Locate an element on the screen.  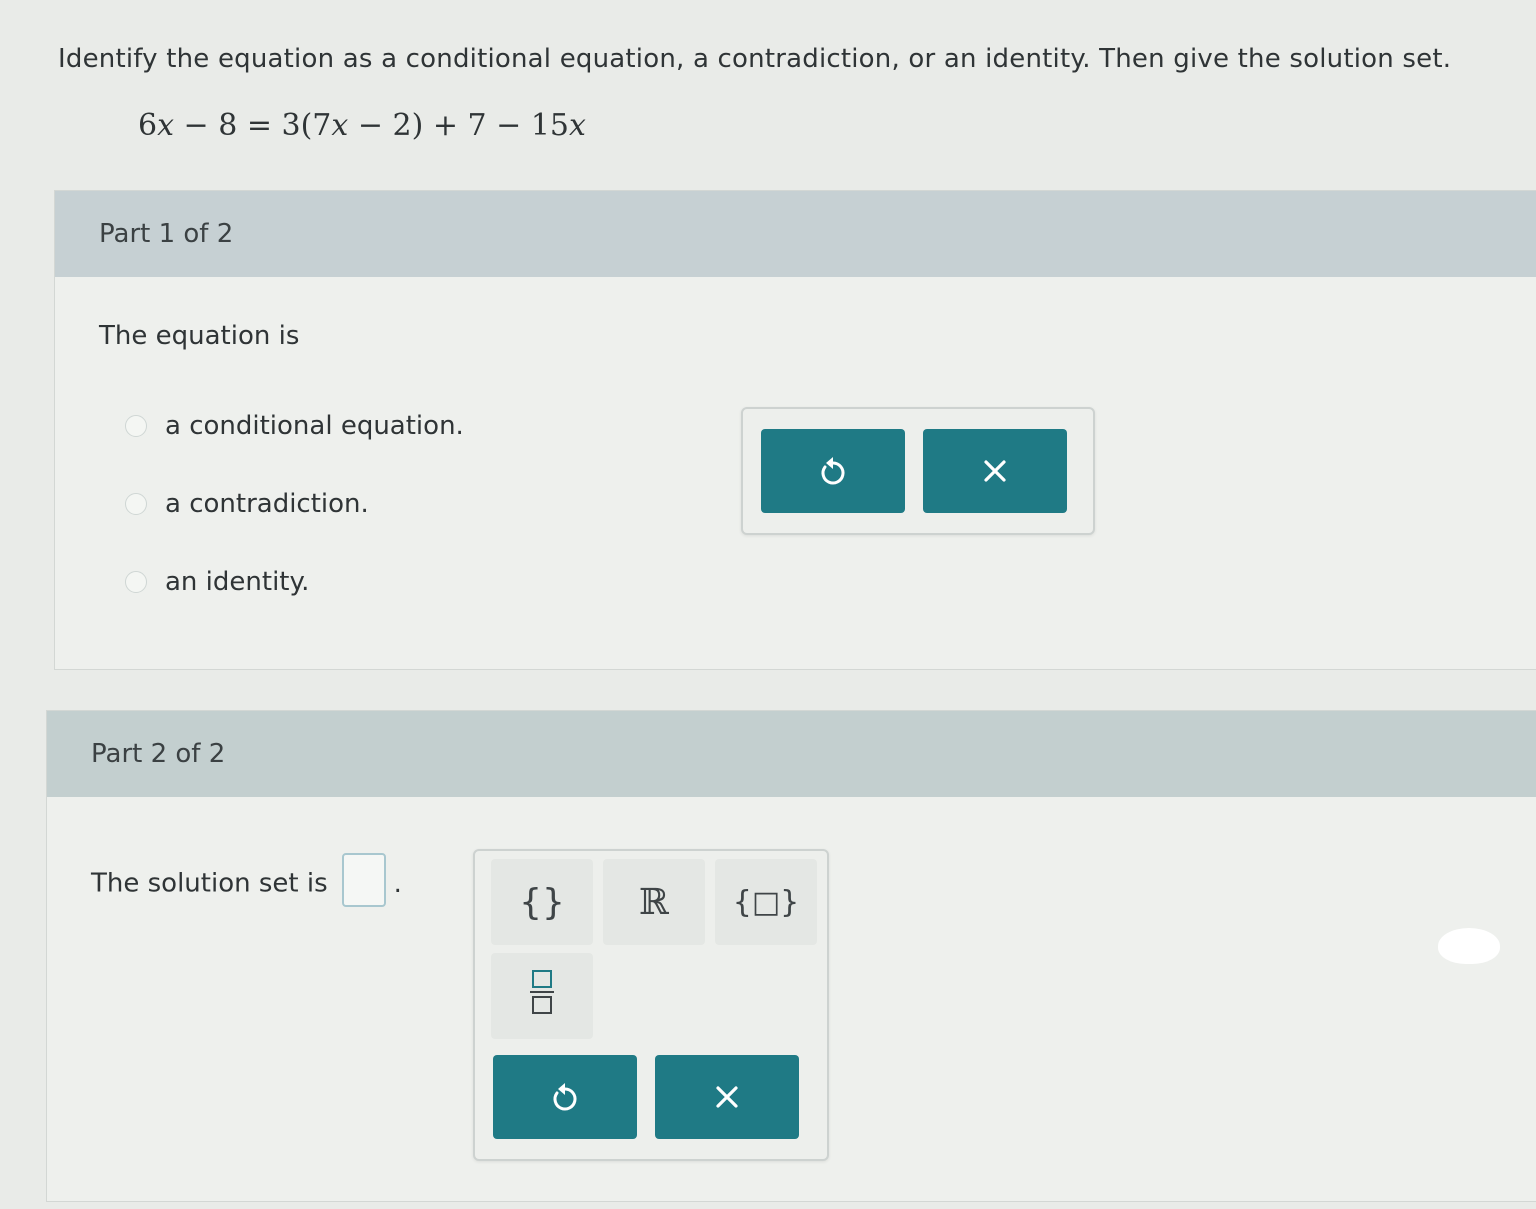
real-numbers-key: ℝ is located at coordinates (654, 902).